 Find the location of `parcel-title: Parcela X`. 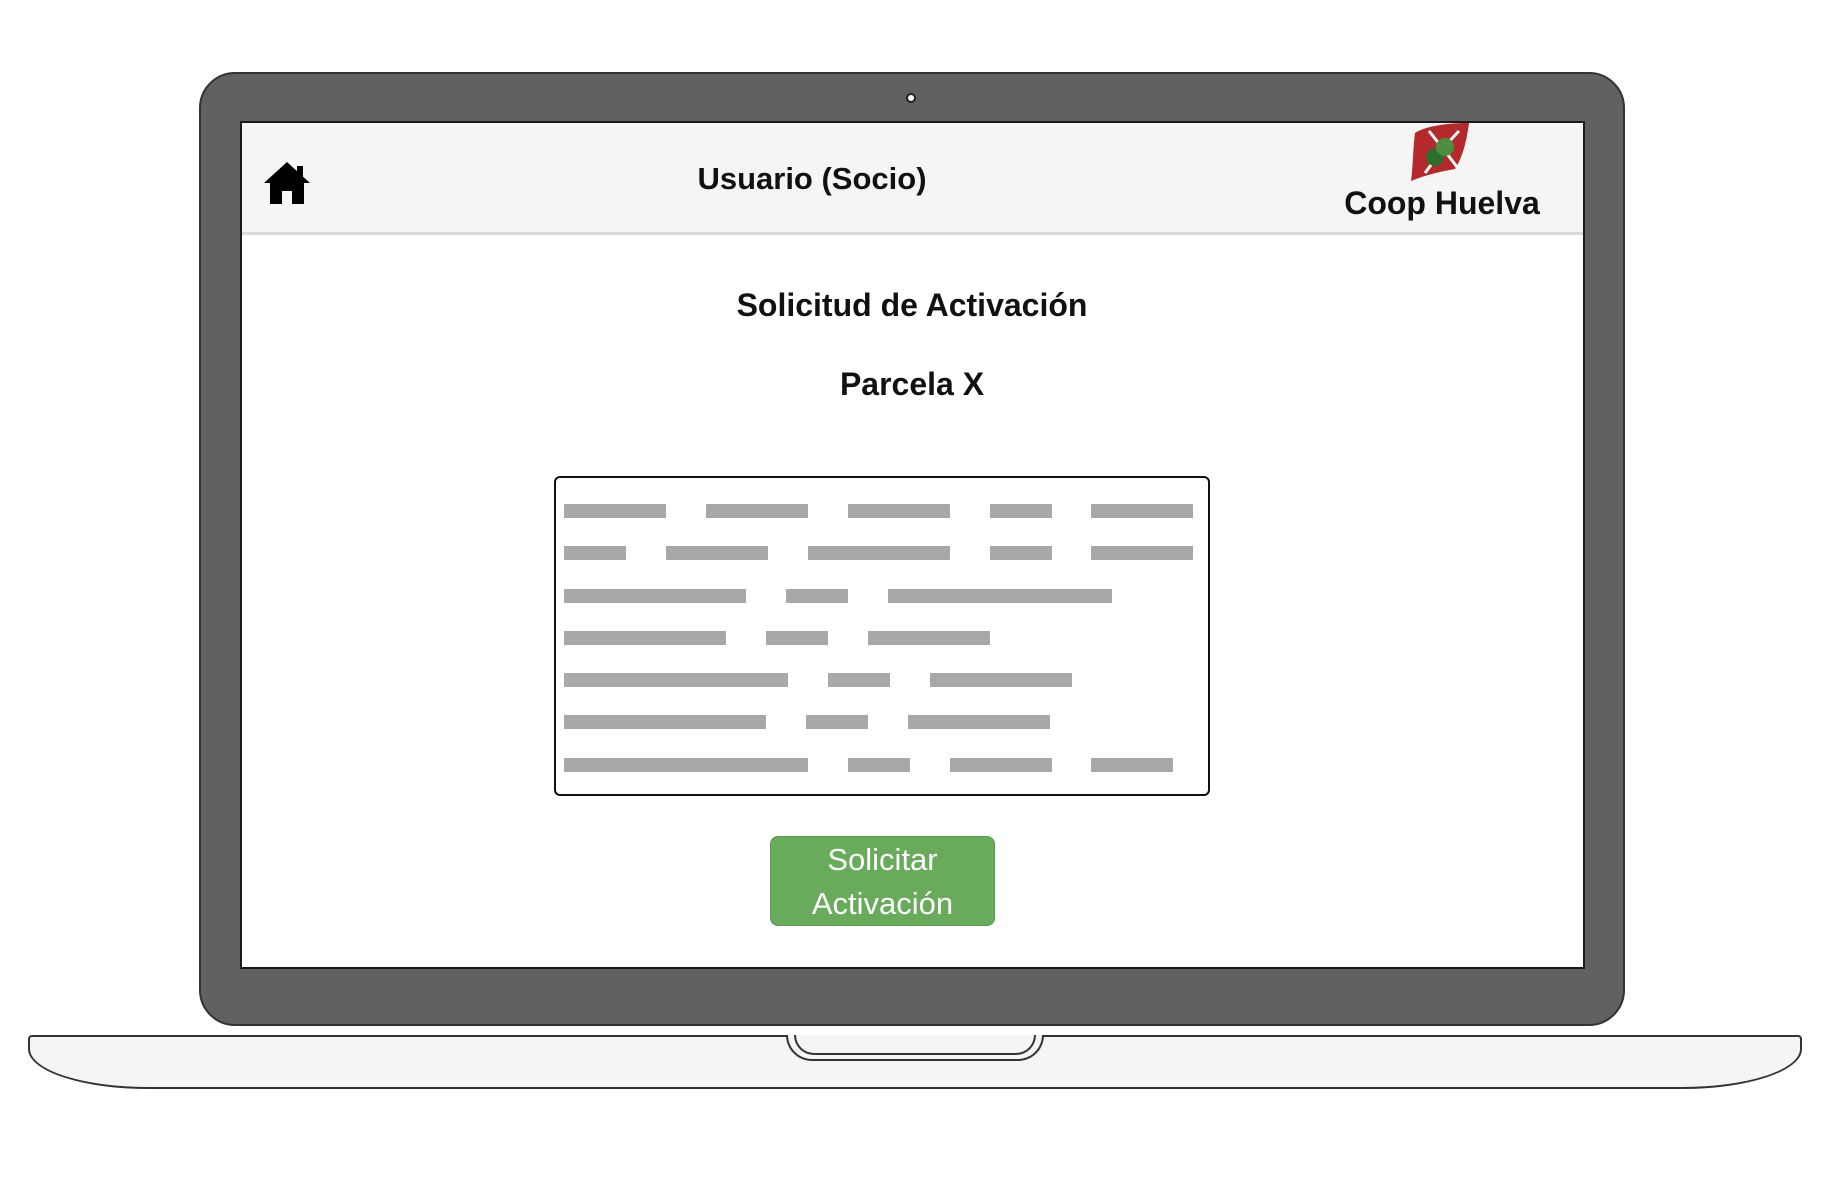

parcel-title: Parcela X is located at coordinates (912, 384).